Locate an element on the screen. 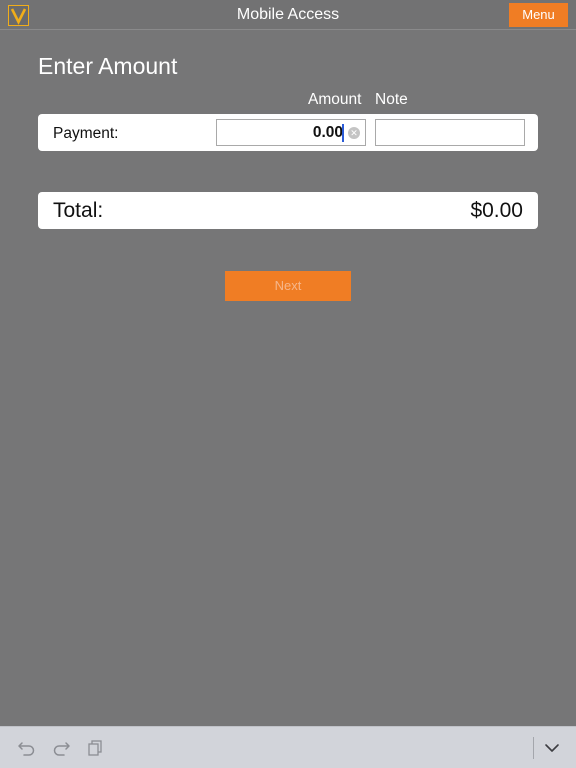  undo-icon is located at coordinates (27, 748).